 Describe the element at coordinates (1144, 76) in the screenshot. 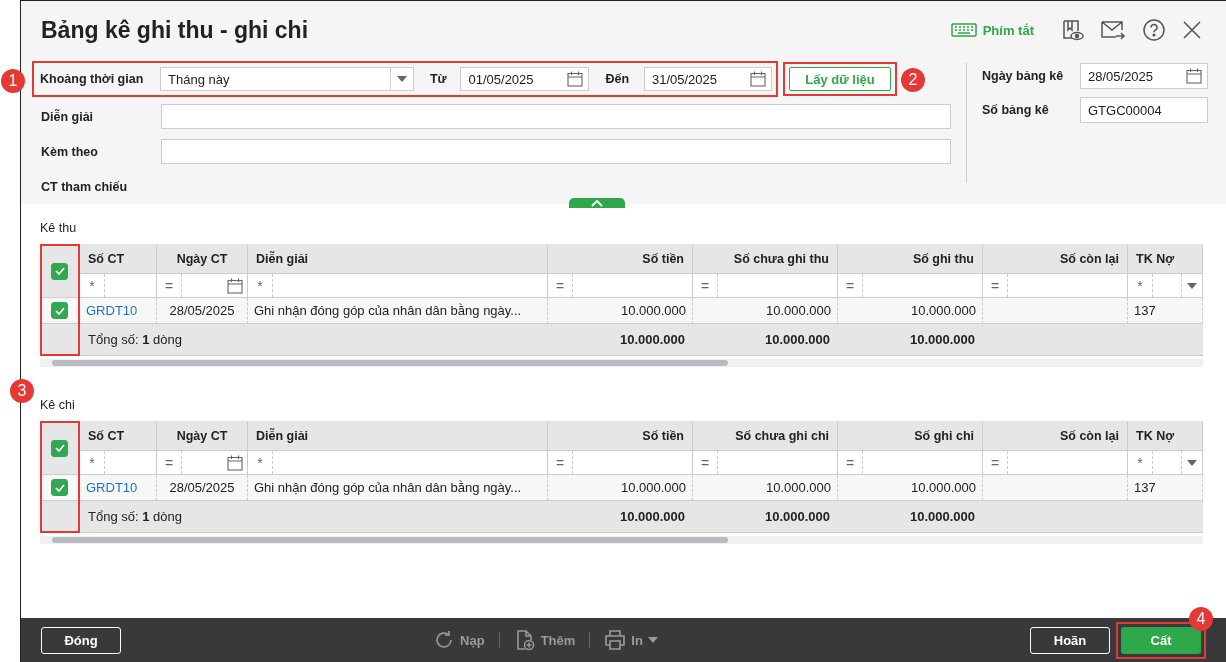

I see `text-field: 28/05/2025` at that location.